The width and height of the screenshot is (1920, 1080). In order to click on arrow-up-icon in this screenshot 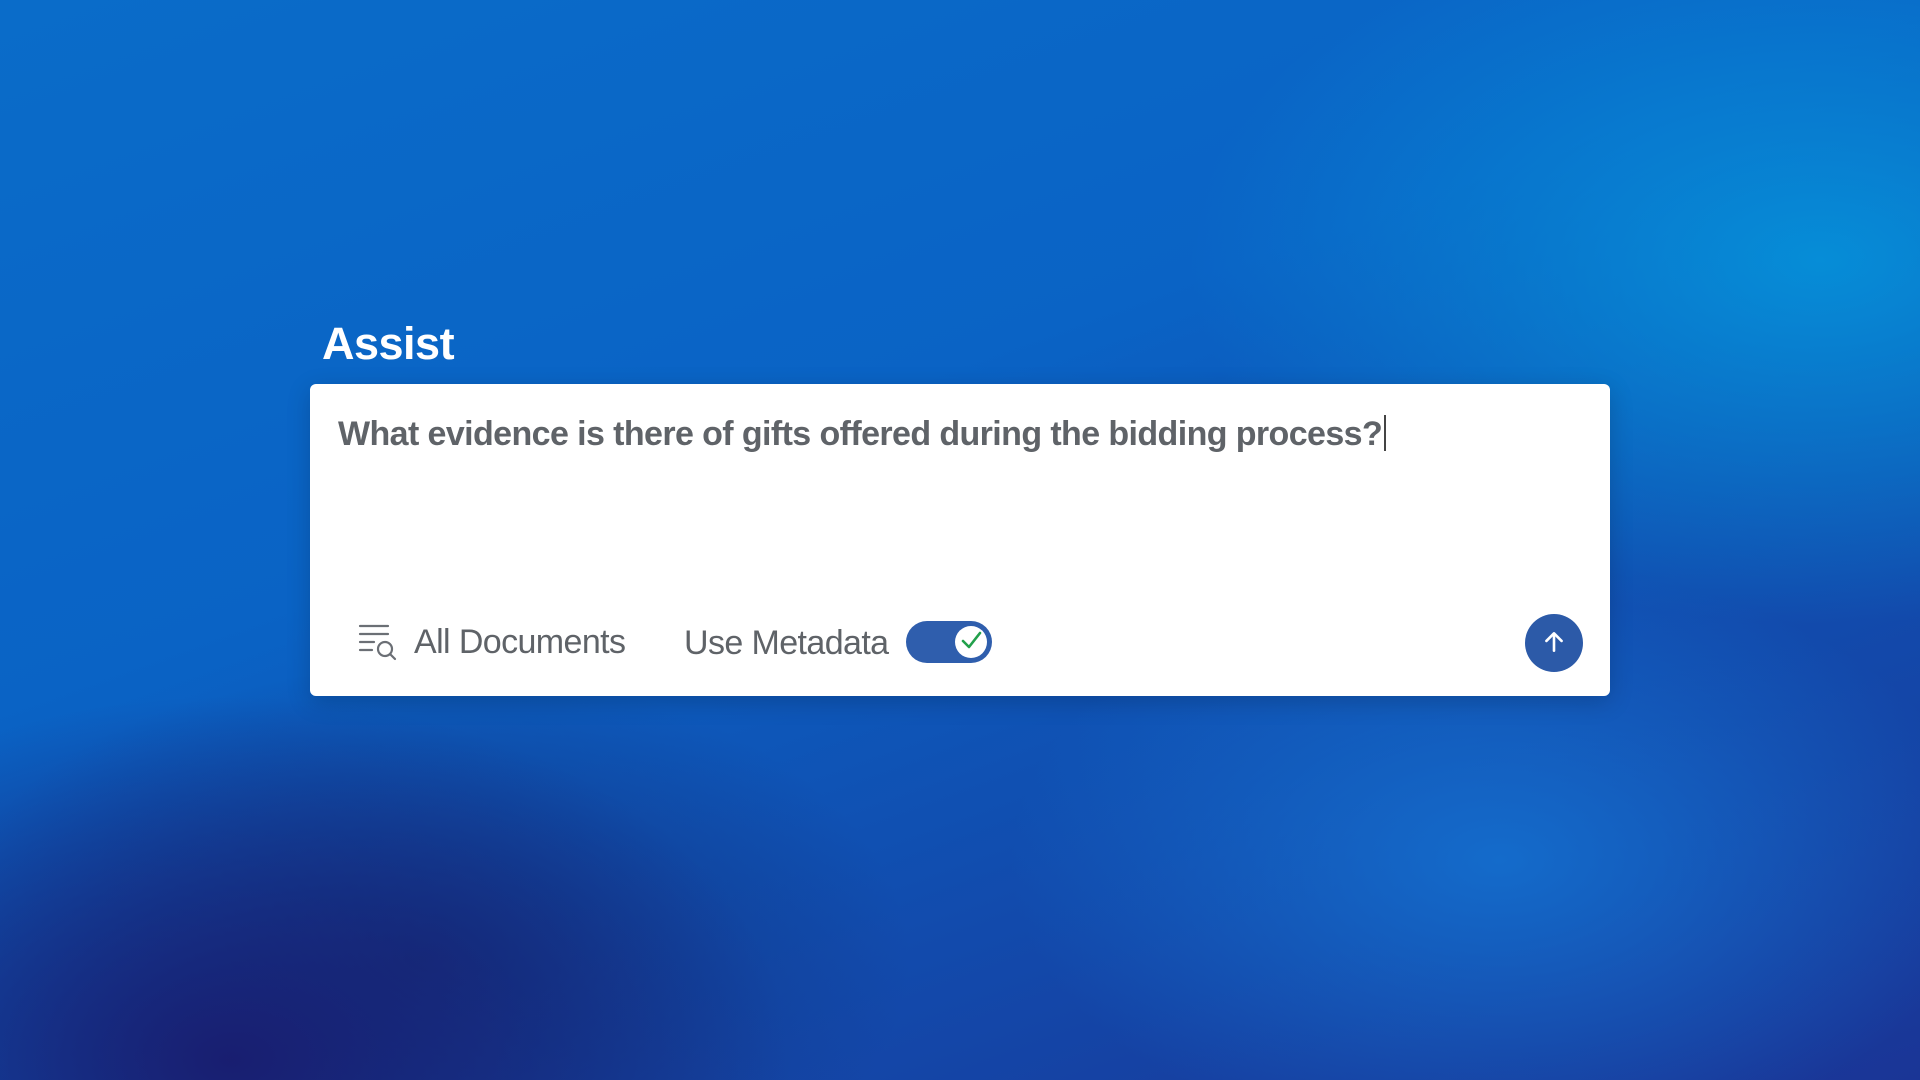, I will do `click(1554, 643)`.